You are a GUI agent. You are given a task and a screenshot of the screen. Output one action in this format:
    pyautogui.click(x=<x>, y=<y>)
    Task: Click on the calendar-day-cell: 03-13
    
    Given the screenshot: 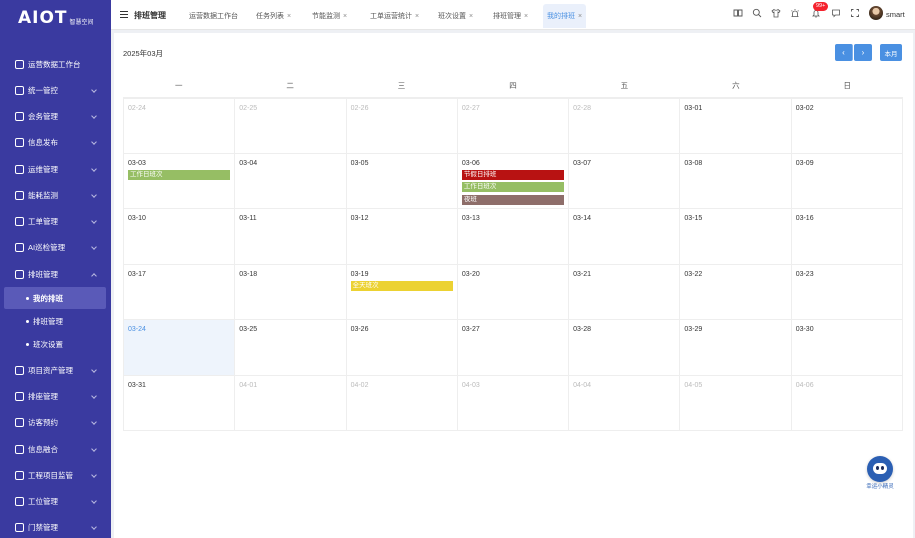 What is the action you would take?
    pyautogui.click(x=512, y=236)
    